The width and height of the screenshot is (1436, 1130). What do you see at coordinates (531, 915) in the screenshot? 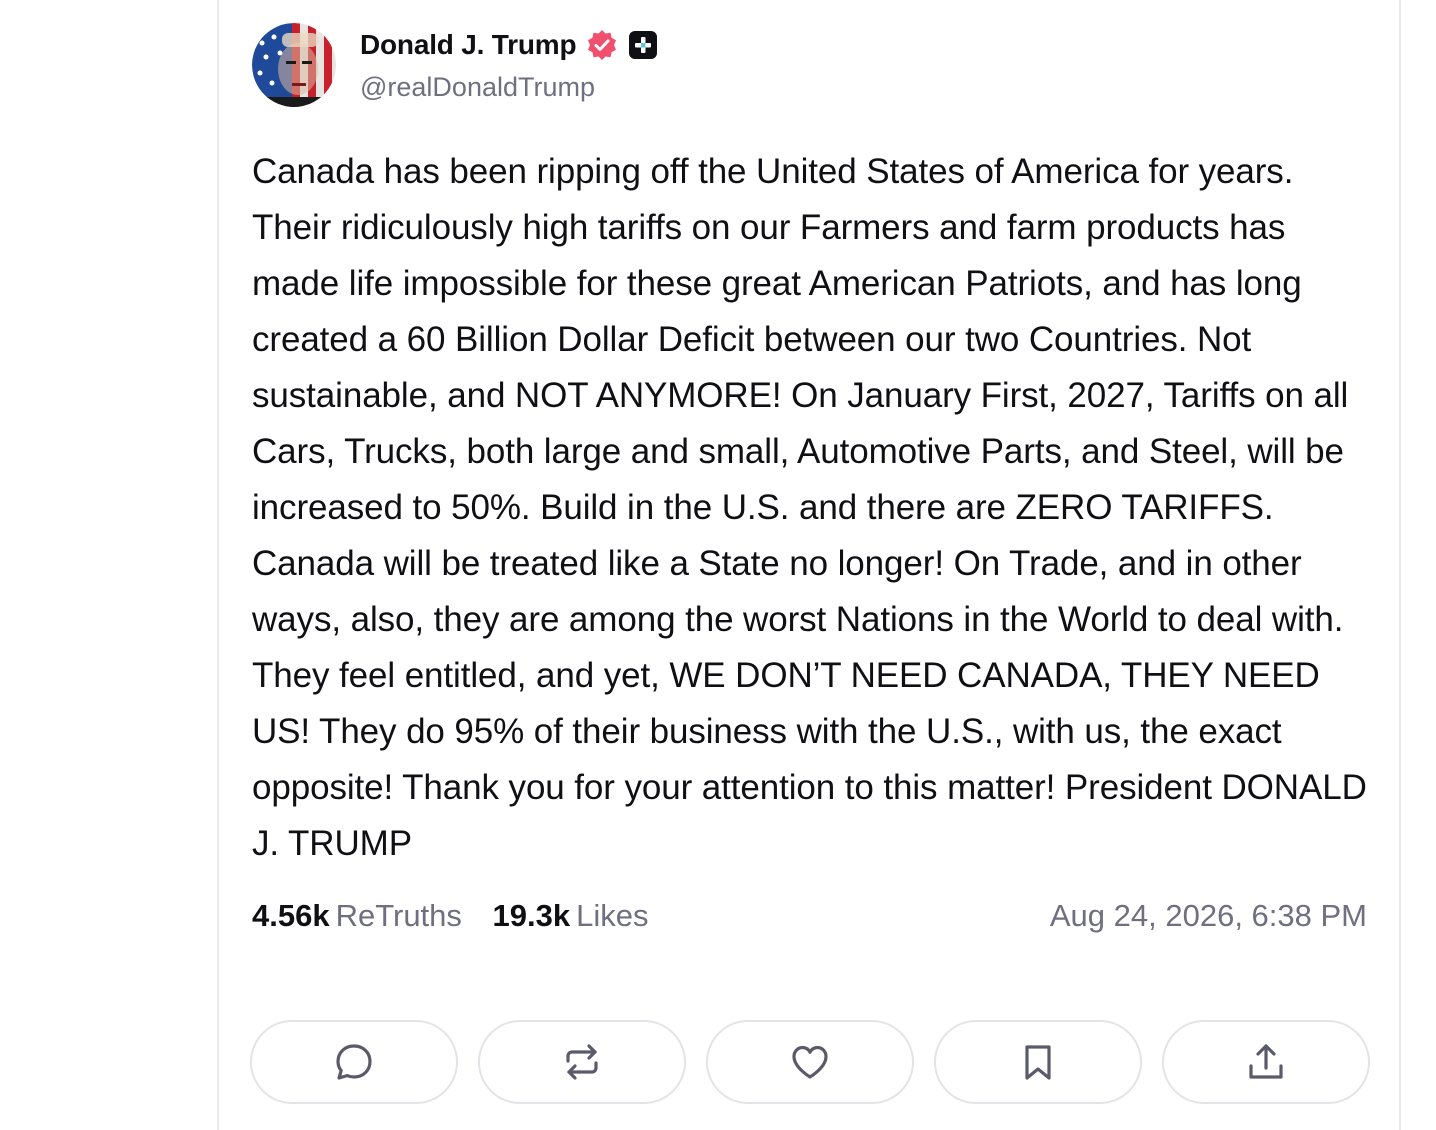
I see `likes-count: 19.3k` at bounding box center [531, 915].